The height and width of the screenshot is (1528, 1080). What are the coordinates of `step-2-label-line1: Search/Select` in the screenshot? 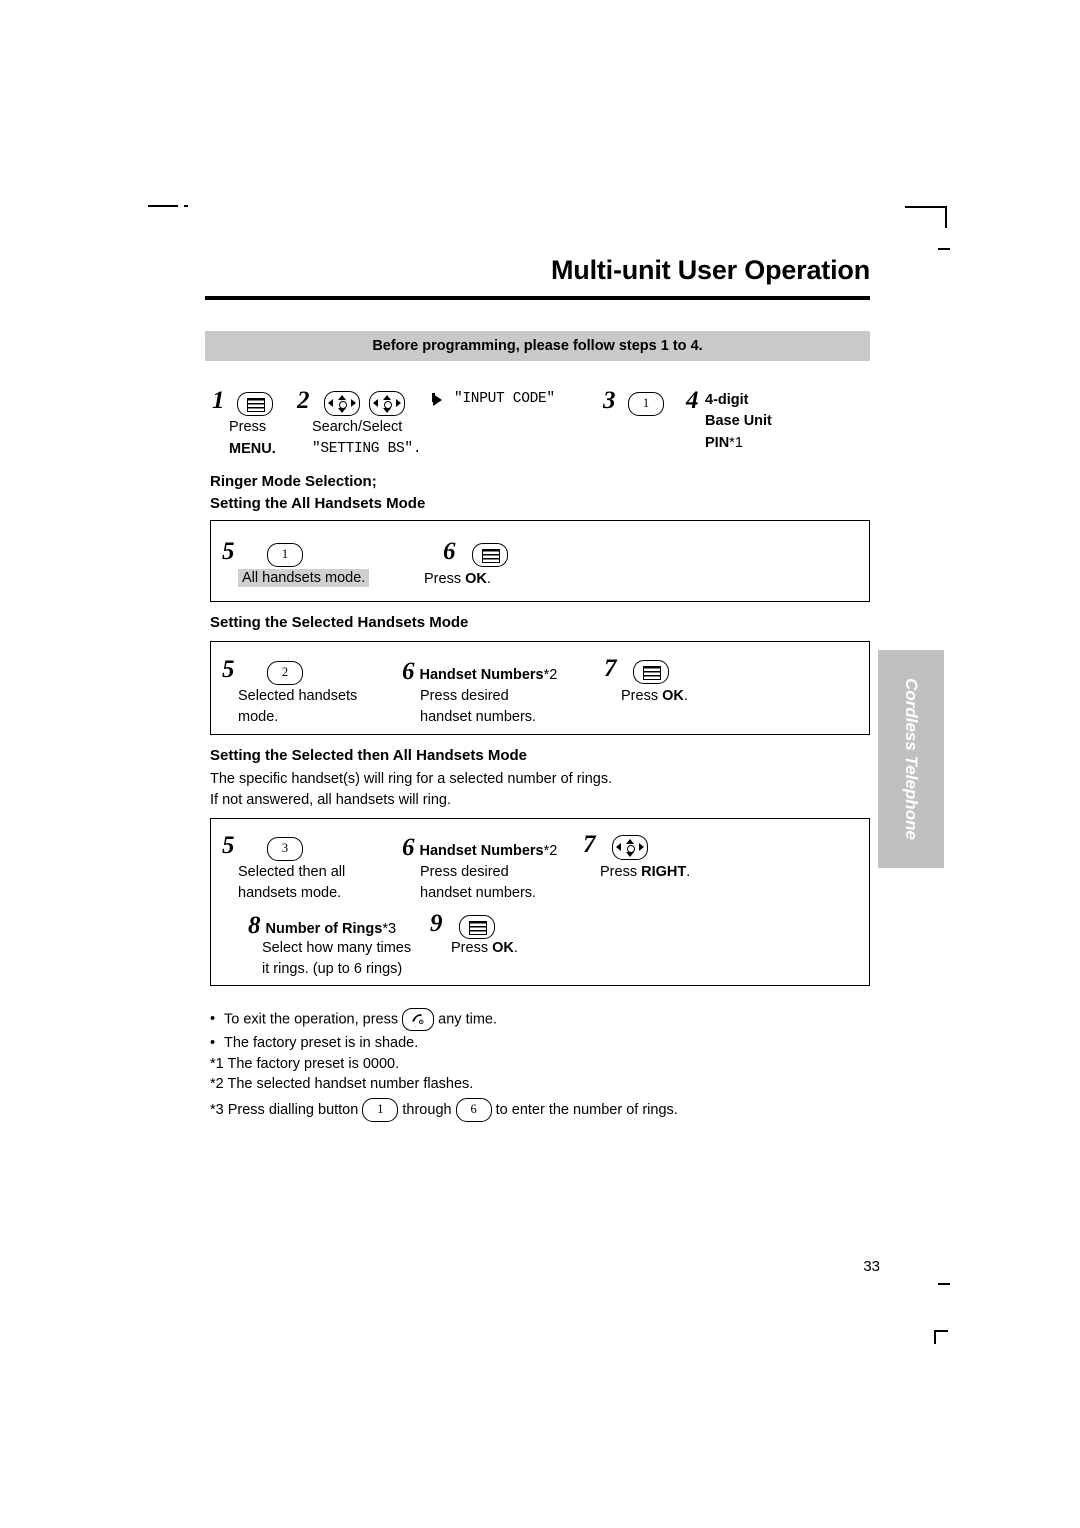 It's located at (357, 427).